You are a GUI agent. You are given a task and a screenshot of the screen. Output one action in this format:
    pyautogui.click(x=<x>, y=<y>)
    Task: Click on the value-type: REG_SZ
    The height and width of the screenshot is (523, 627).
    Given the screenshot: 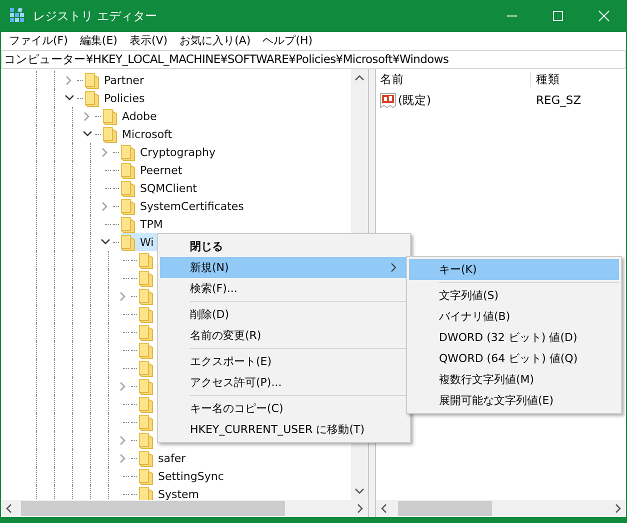 What is the action you would take?
    pyautogui.click(x=558, y=100)
    